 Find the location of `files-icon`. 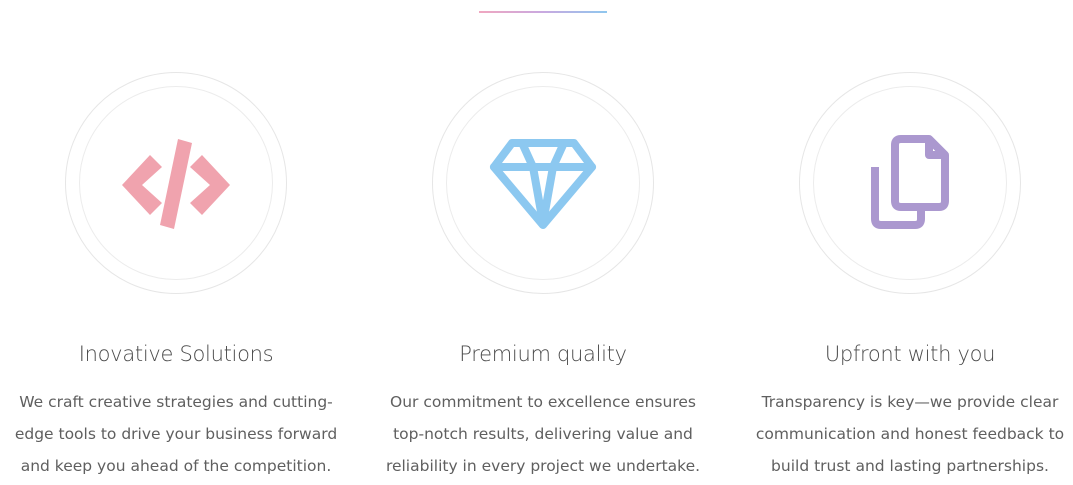

files-icon is located at coordinates (910, 182).